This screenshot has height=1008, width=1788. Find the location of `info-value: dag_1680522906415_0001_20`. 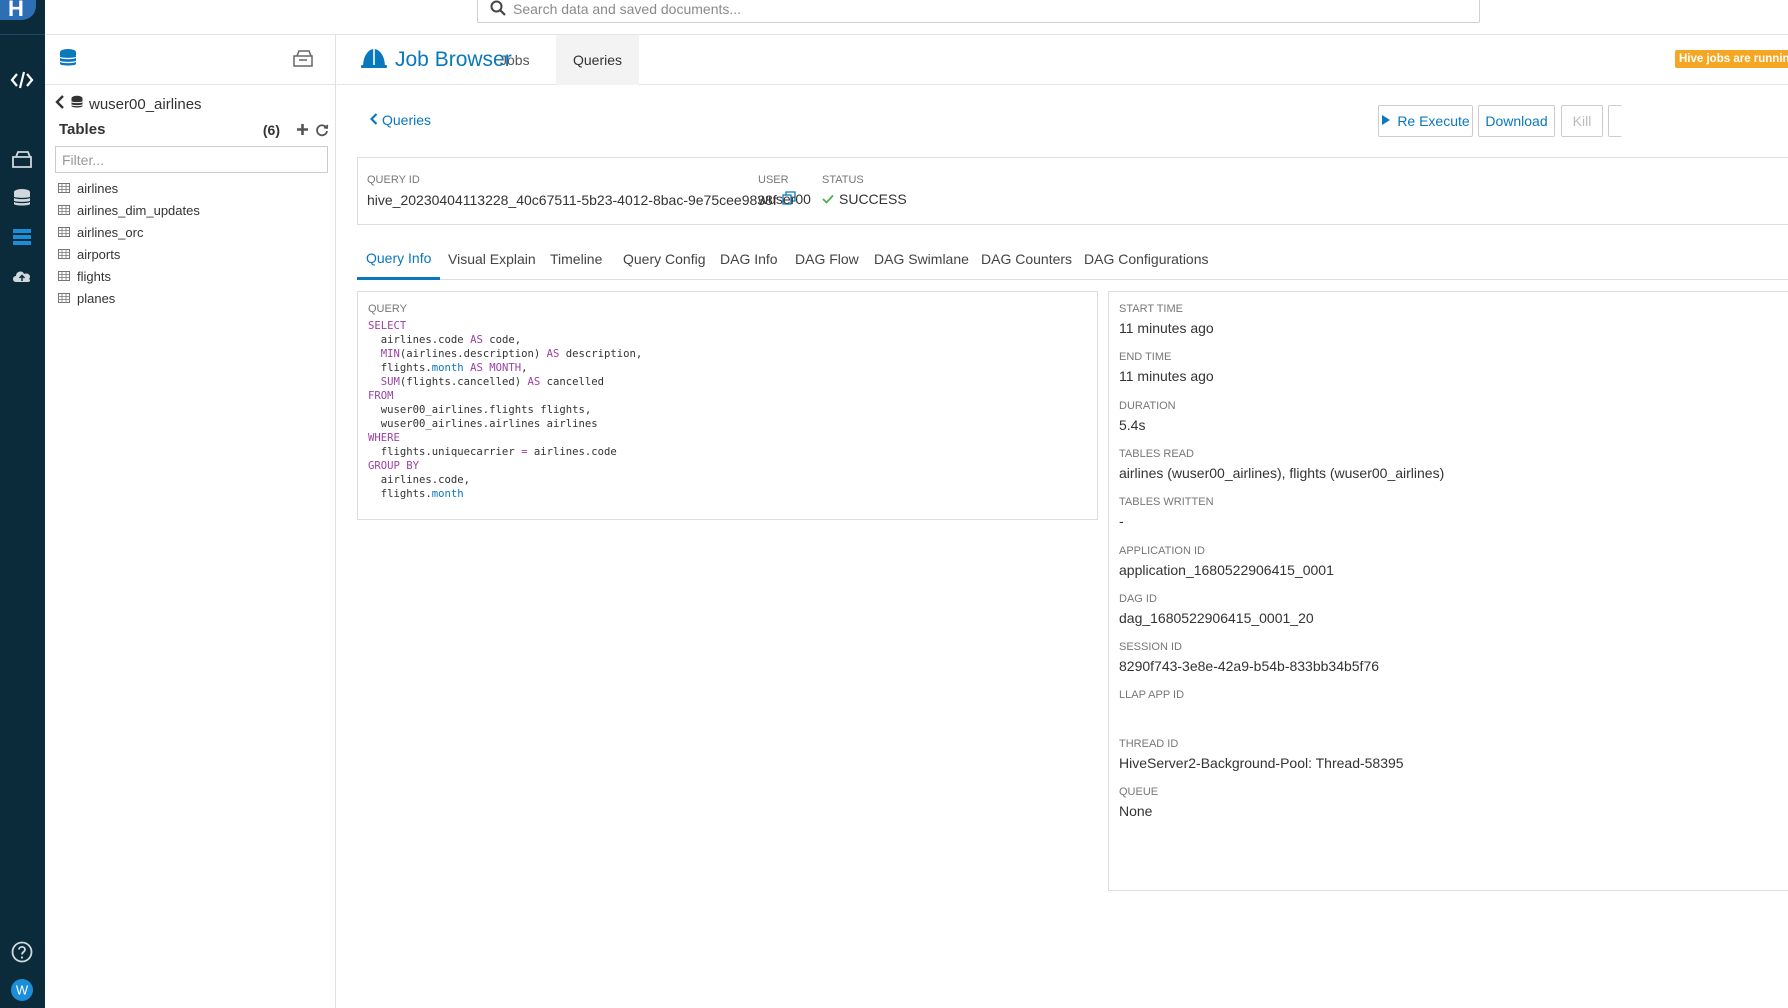

info-value: dag_1680522906415_0001_20 is located at coordinates (1216, 617).